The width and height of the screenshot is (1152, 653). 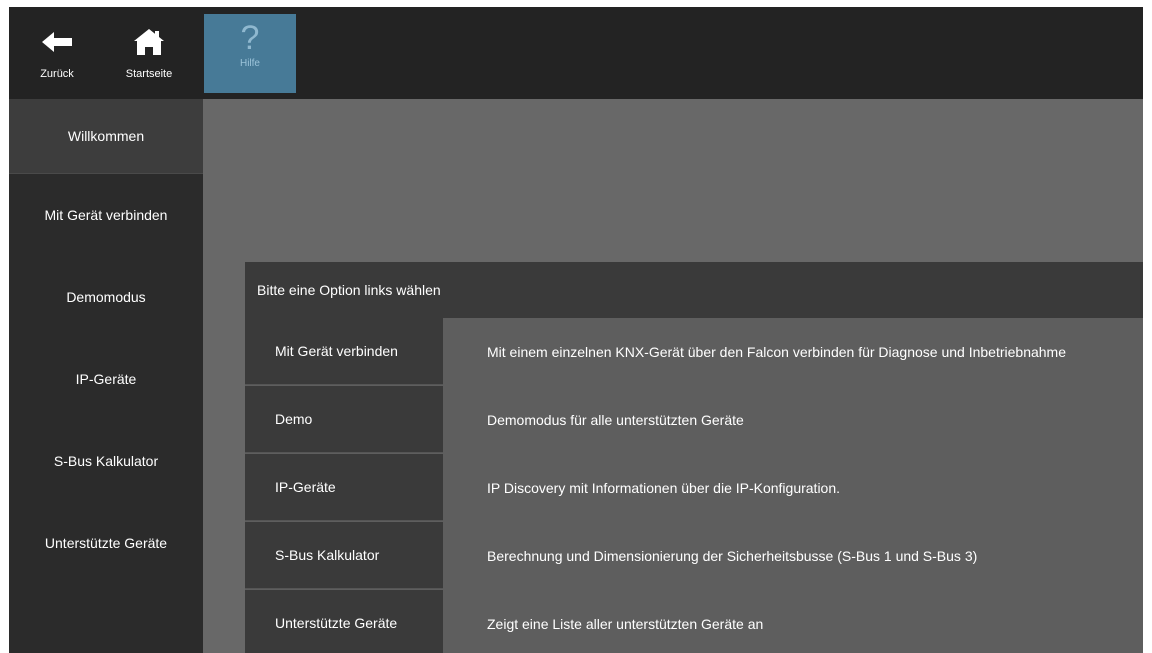 I want to click on option-button-demo: Demo, so click(x=344, y=419).